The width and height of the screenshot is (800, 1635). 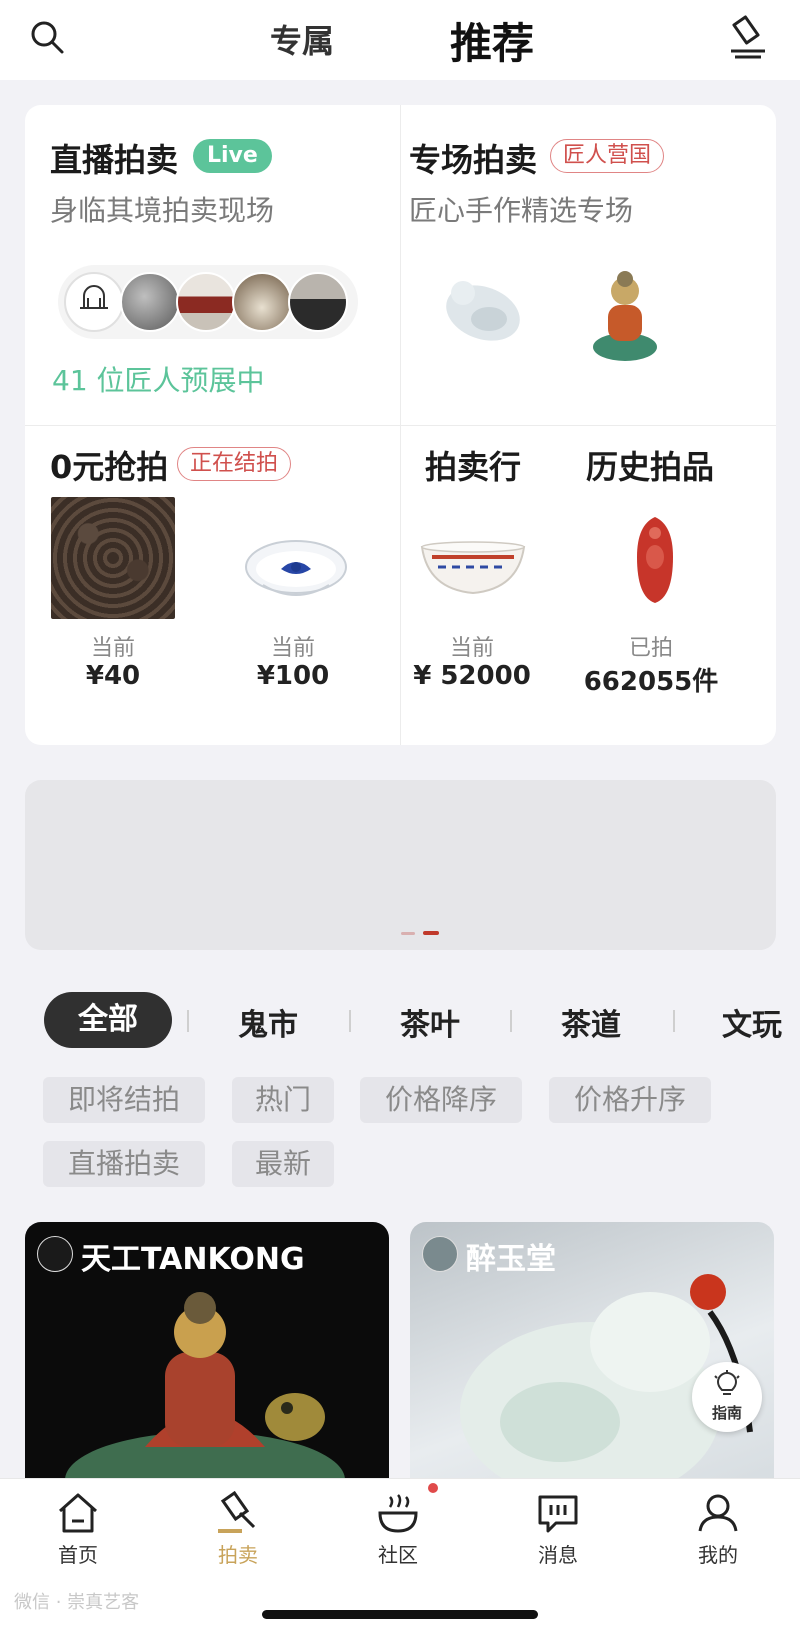 I want to click on filter-chip: 即将结拍, so click(x=124, y=1100).